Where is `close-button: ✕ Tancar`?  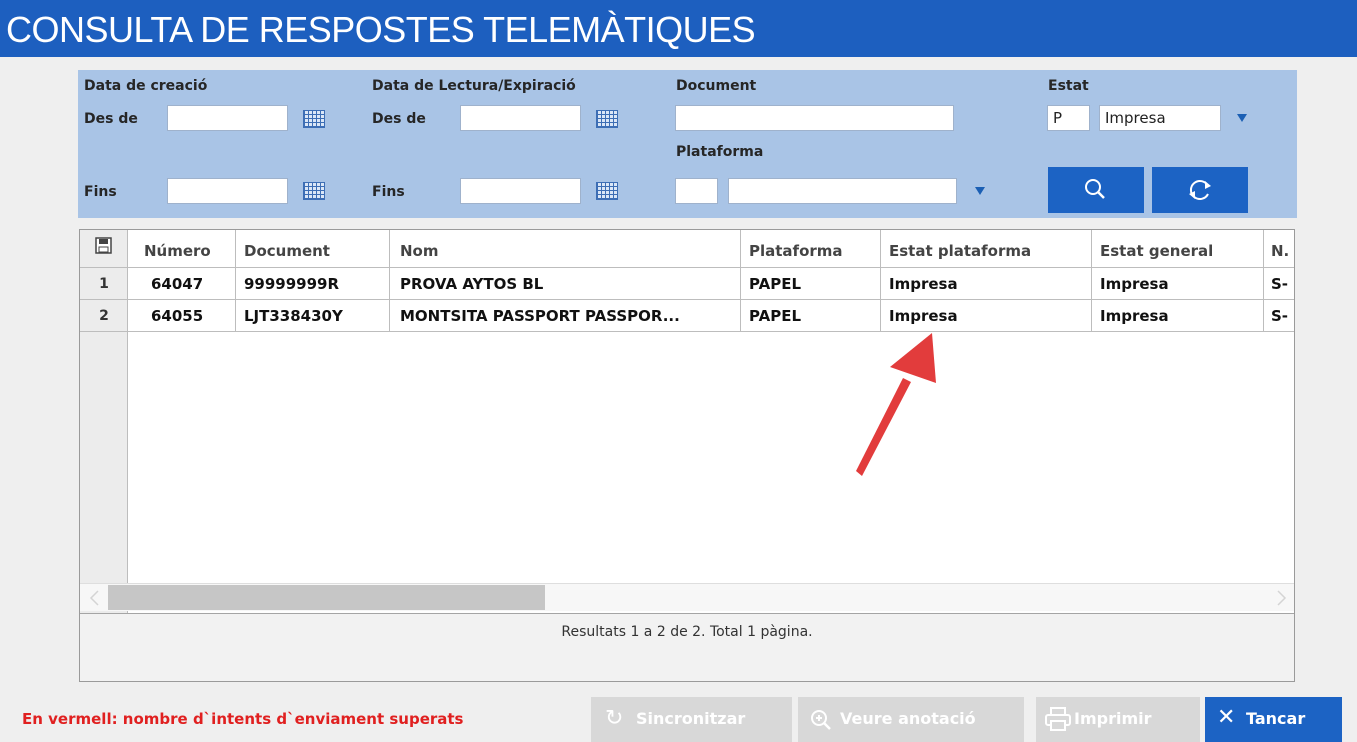 close-button: ✕ Tancar is located at coordinates (1273, 719).